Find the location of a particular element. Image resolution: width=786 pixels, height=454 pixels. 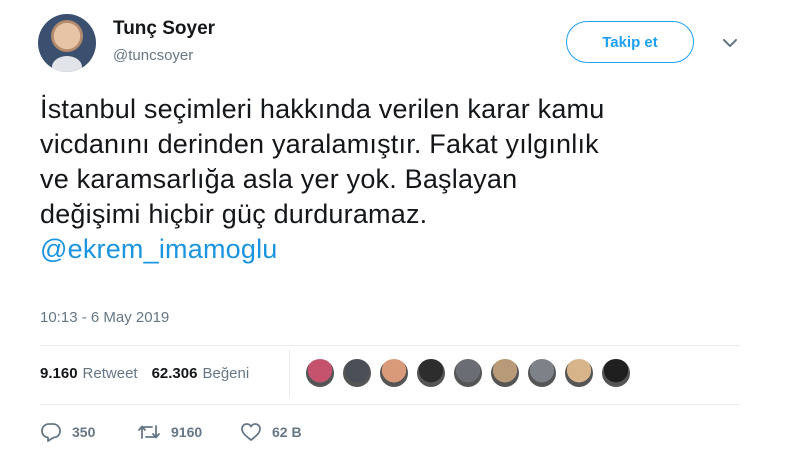

retweet-count: 9.160 is located at coordinates (59, 373).